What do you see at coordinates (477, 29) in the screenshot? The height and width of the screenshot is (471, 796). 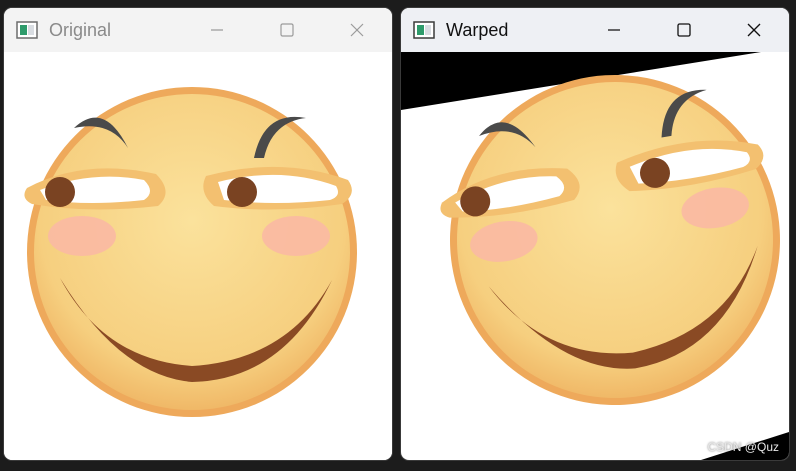 I see `window-title-warped: Warped` at bounding box center [477, 29].